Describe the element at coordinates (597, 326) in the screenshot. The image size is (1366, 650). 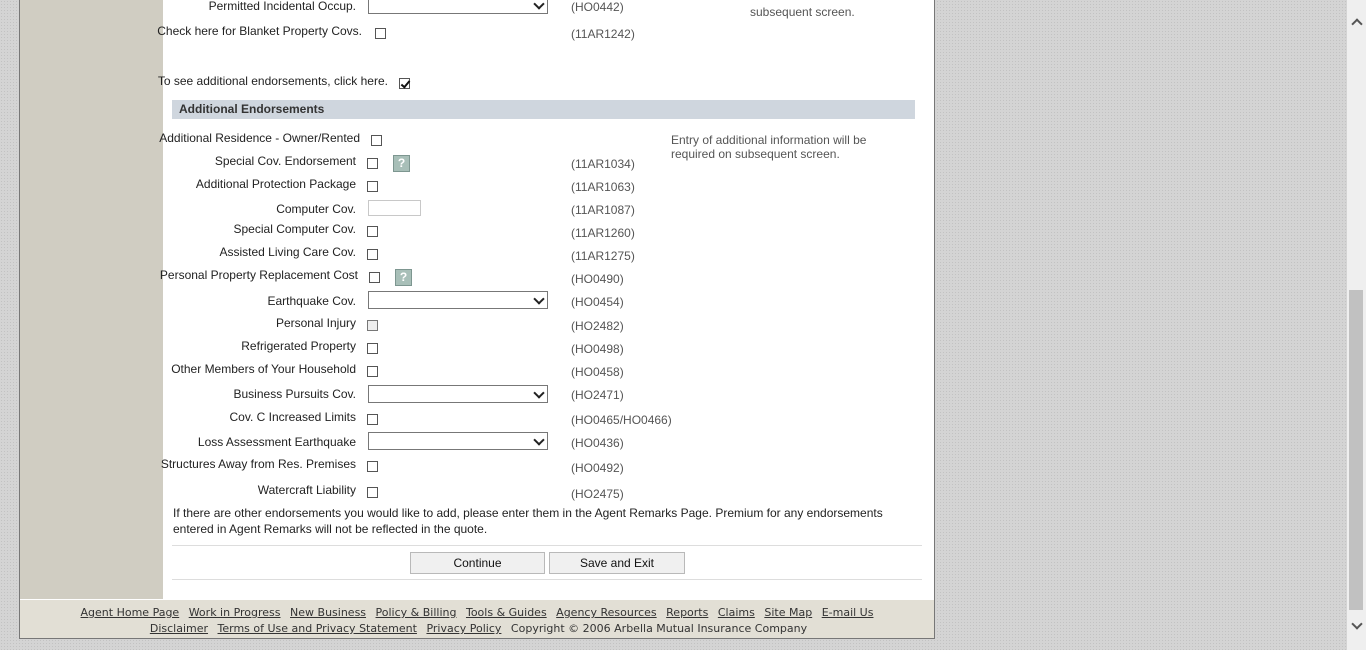
I see `row-personal-injury-code: (HO2482)` at that location.